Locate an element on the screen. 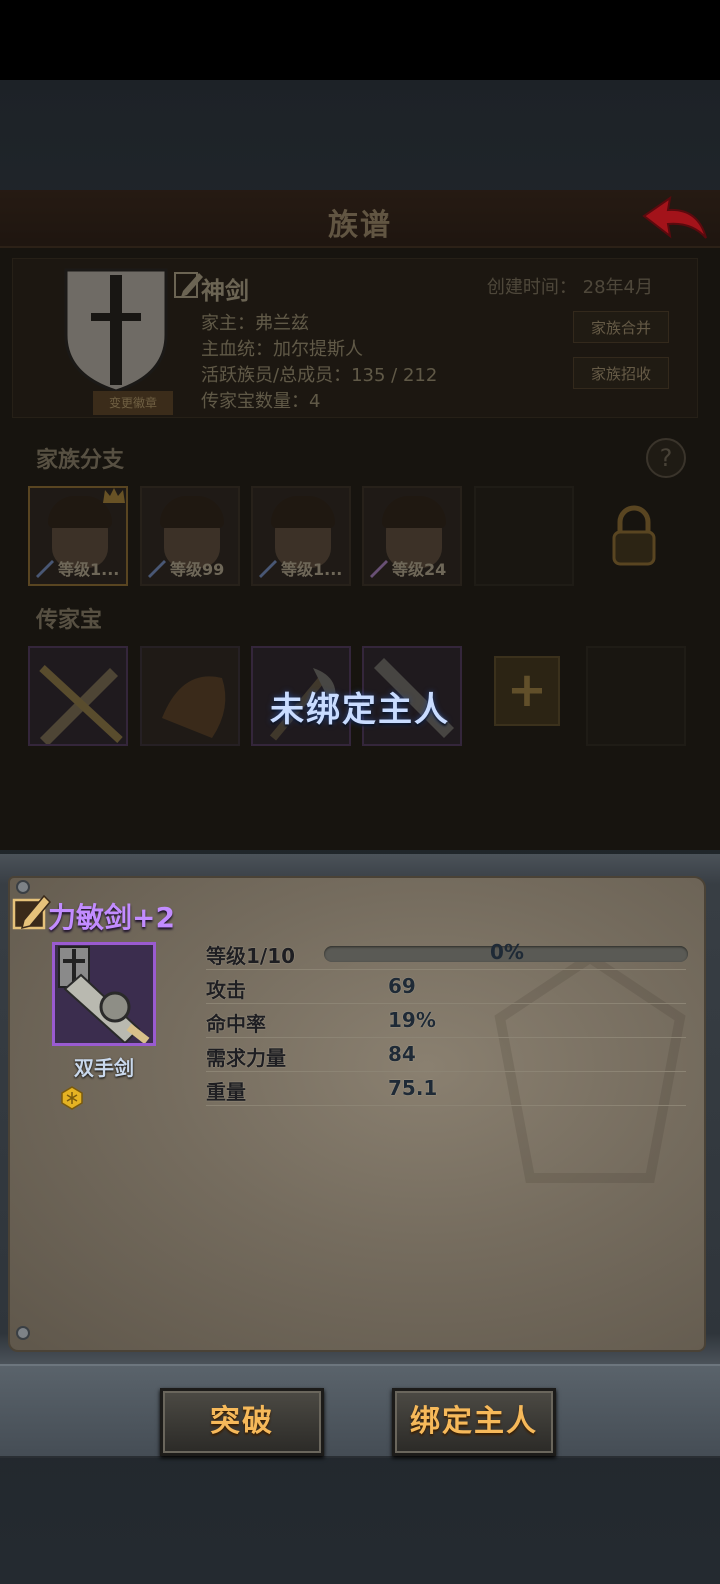  stat-row-strength-req: 需求力量 84 is located at coordinates (446, 1055).